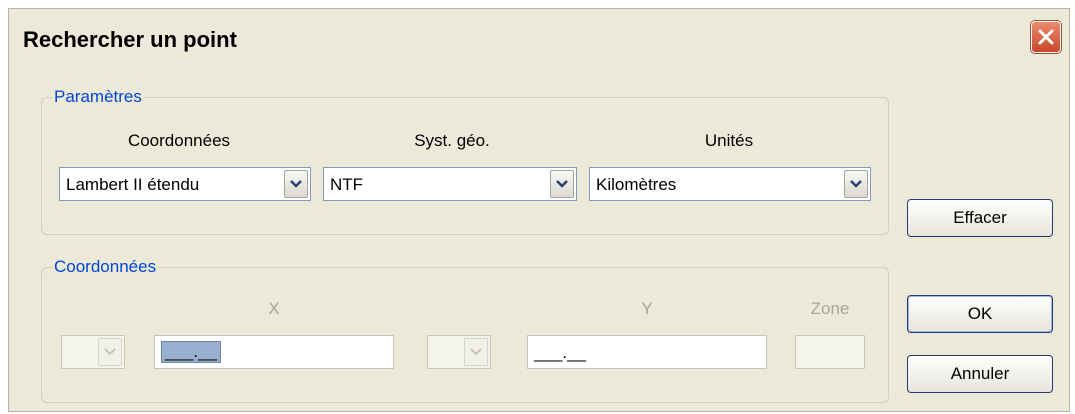 The image size is (1075, 414). I want to click on y-sign-dropdown-button, so click(476, 352).